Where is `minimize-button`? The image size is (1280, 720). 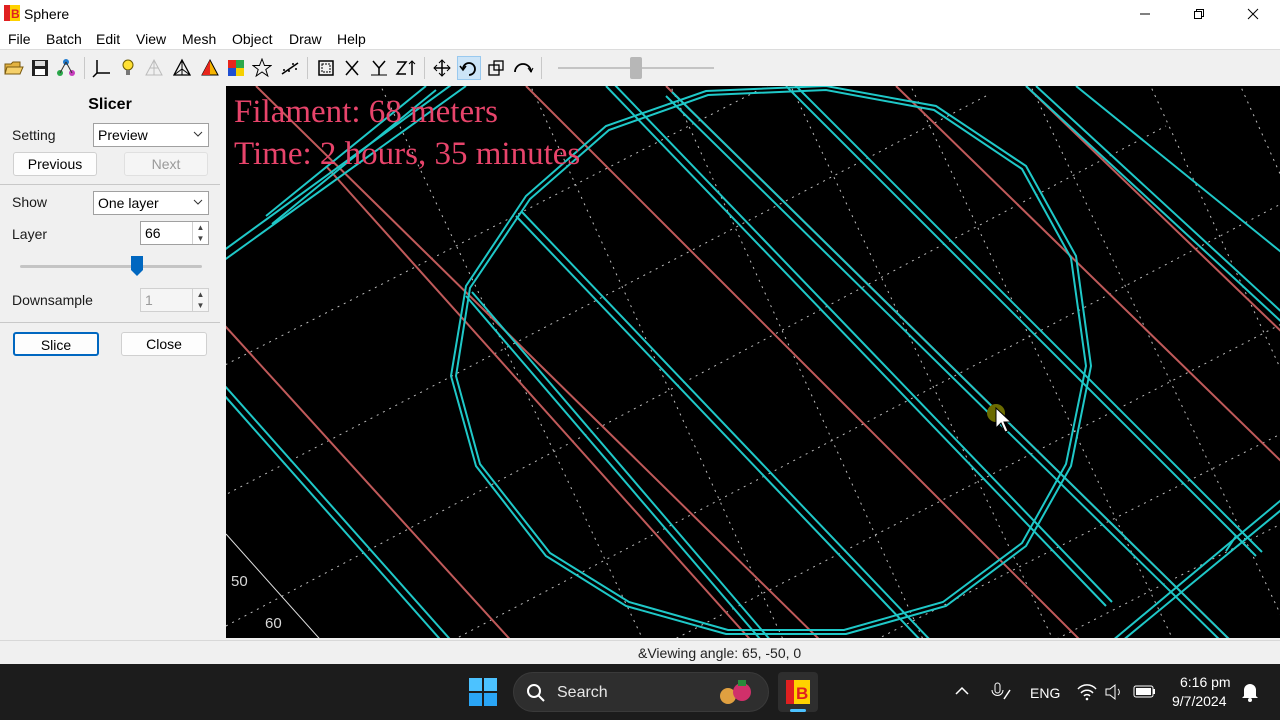
minimize-button is located at coordinates (1145, 14).